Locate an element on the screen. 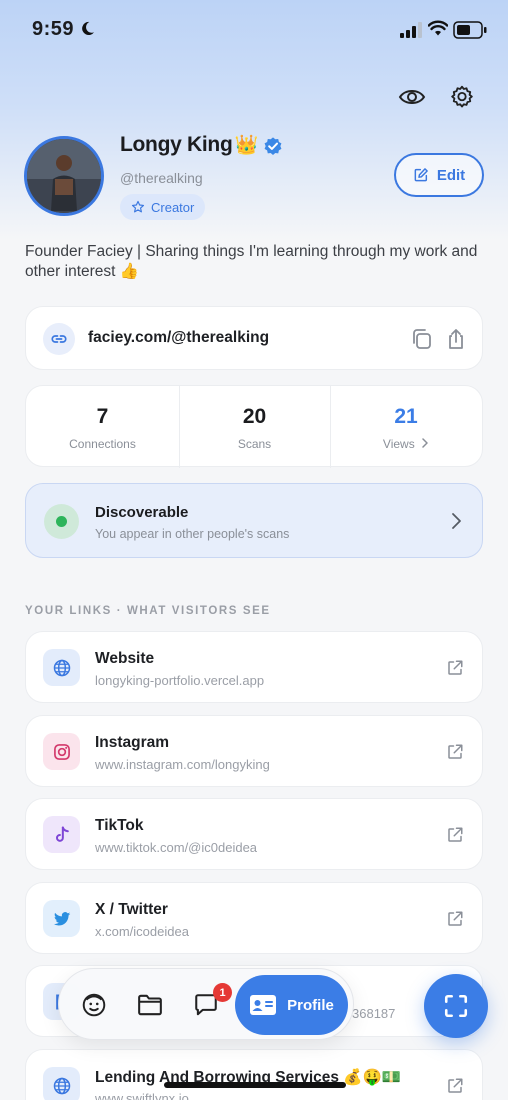 The height and width of the screenshot is (1100, 508). battery-icon is located at coordinates (470, 30).